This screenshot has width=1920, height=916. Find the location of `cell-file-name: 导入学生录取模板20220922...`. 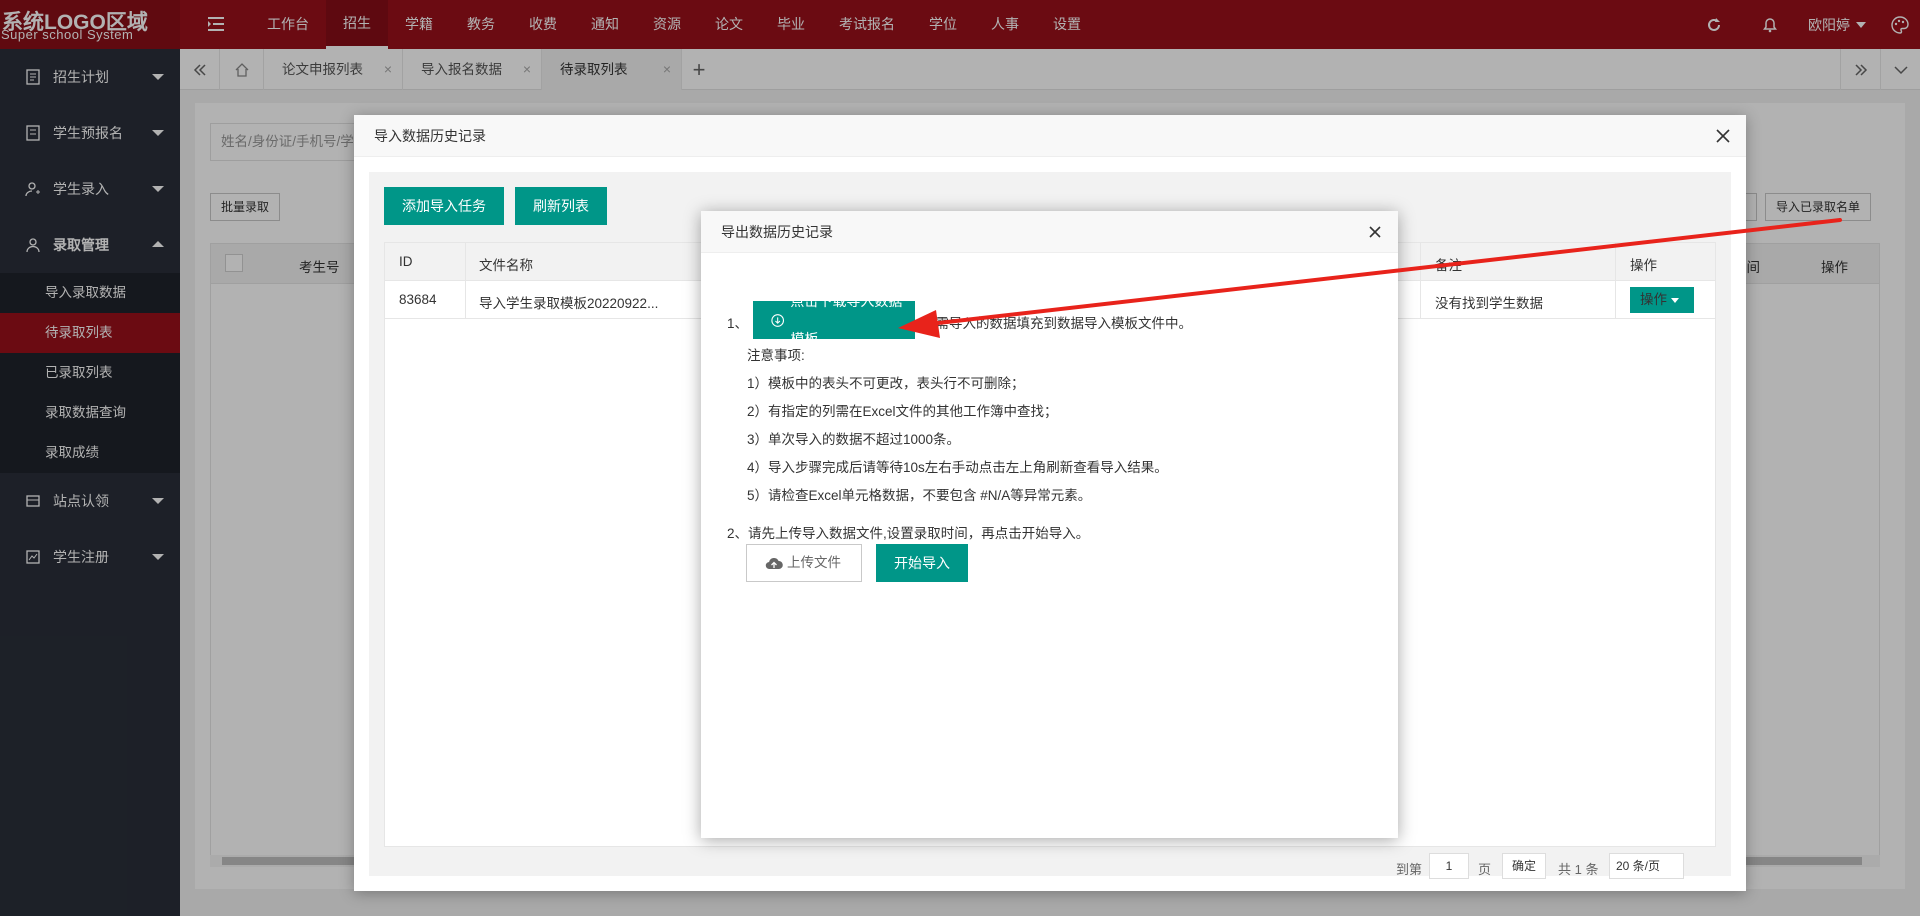

cell-file-name: 导入学生录取模板20220922... is located at coordinates (569, 303).